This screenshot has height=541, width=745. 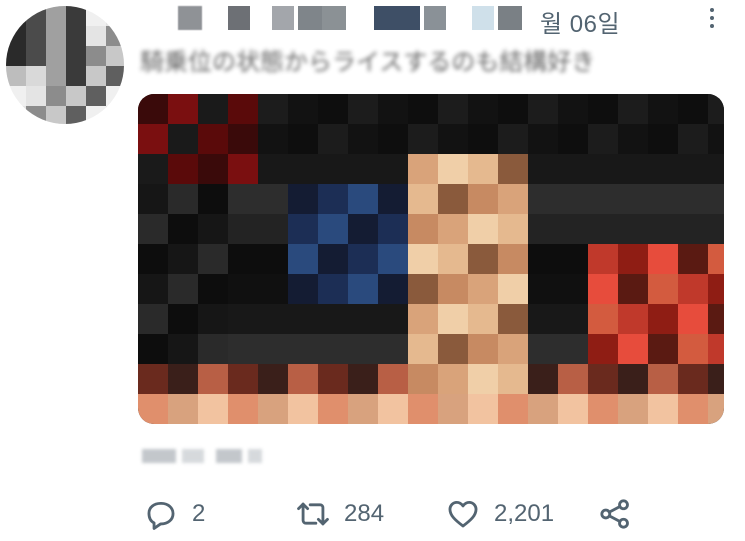 I want to click on like-button: 2,201, so click(x=500, y=514).